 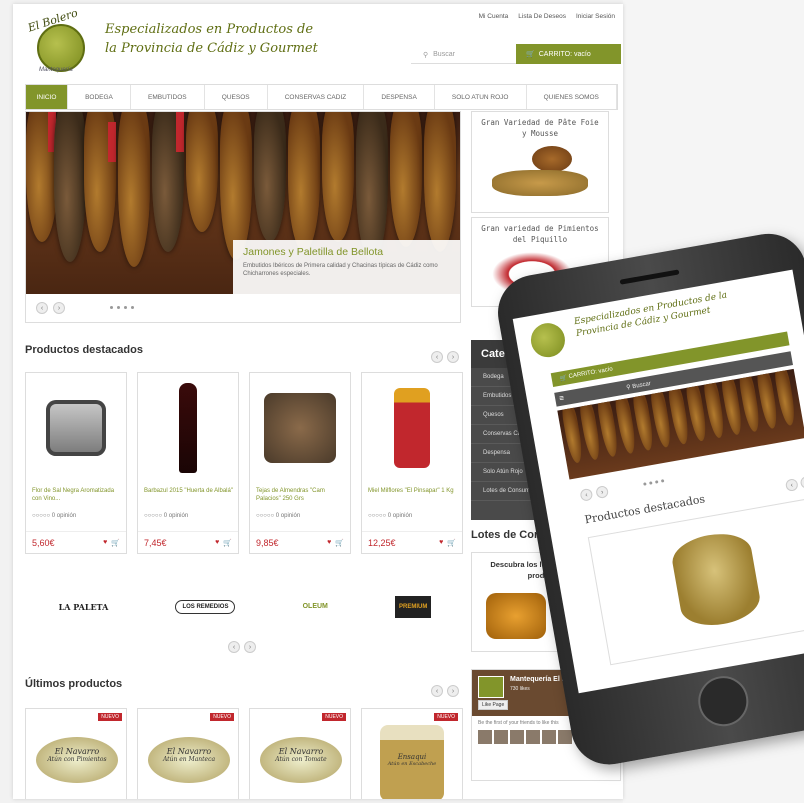 I want to click on slider-next-button: ›, so click(x=59, y=308).